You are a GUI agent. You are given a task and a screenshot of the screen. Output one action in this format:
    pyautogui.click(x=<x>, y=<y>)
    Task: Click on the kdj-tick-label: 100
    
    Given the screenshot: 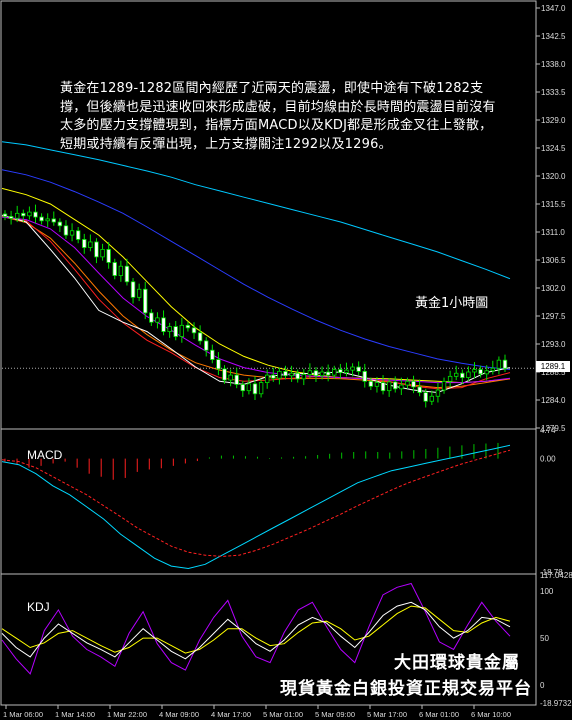 What is the action you would take?
    pyautogui.click(x=547, y=591)
    